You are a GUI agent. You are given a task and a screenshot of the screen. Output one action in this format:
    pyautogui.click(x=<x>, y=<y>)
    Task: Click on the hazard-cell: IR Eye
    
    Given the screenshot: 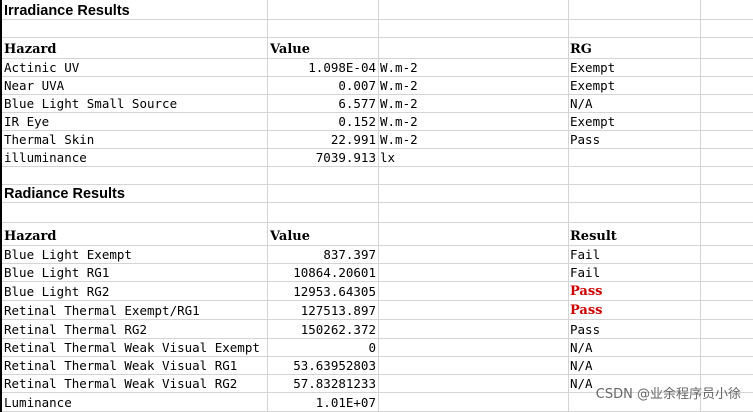 What is the action you would take?
    pyautogui.click(x=27, y=121)
    